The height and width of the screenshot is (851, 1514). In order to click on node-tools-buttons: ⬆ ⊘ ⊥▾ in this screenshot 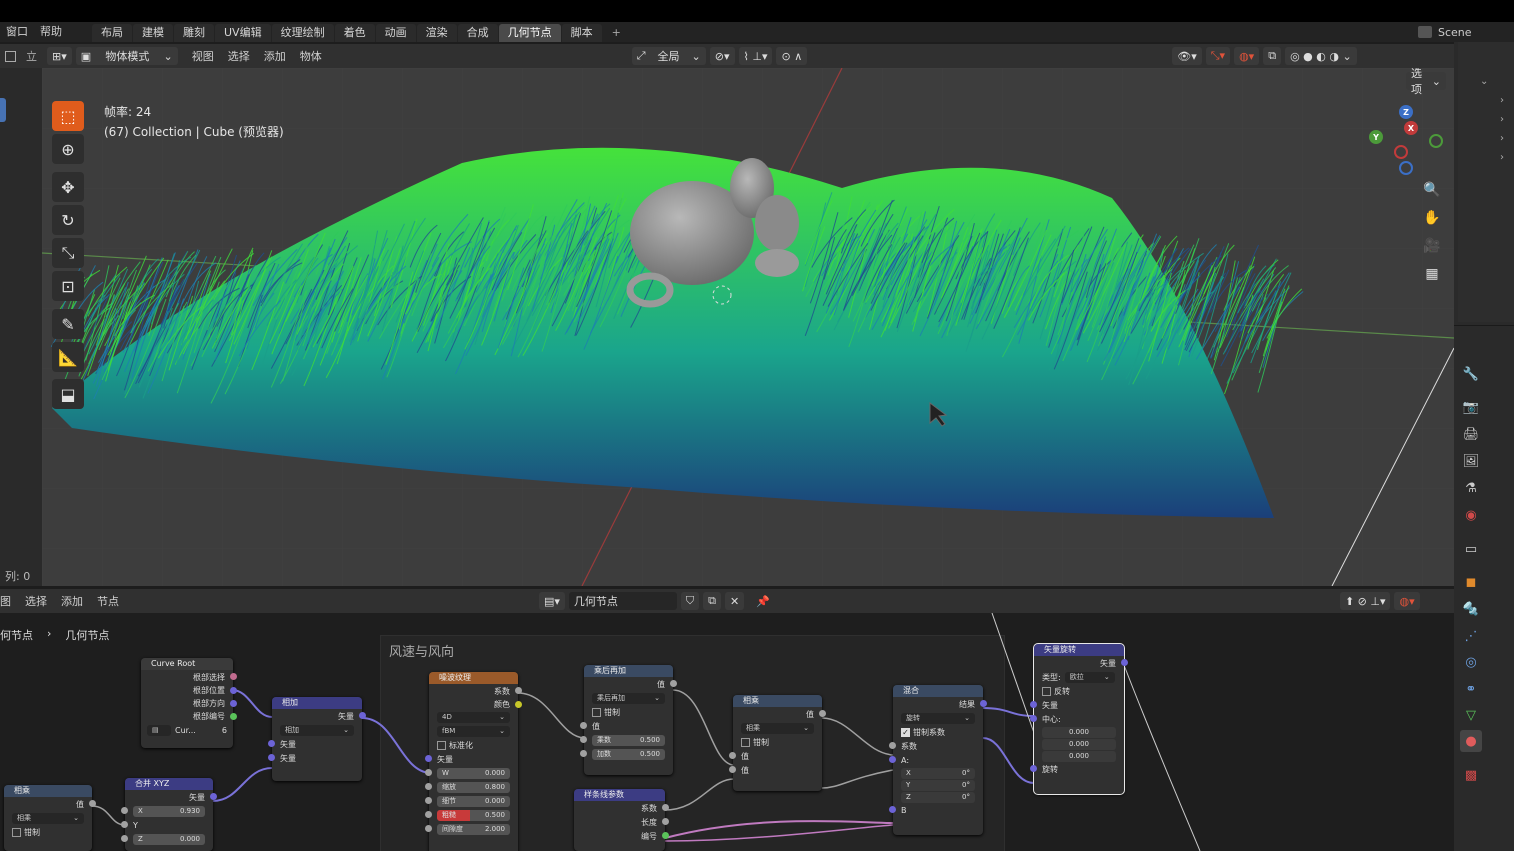, I will do `click(1365, 601)`.